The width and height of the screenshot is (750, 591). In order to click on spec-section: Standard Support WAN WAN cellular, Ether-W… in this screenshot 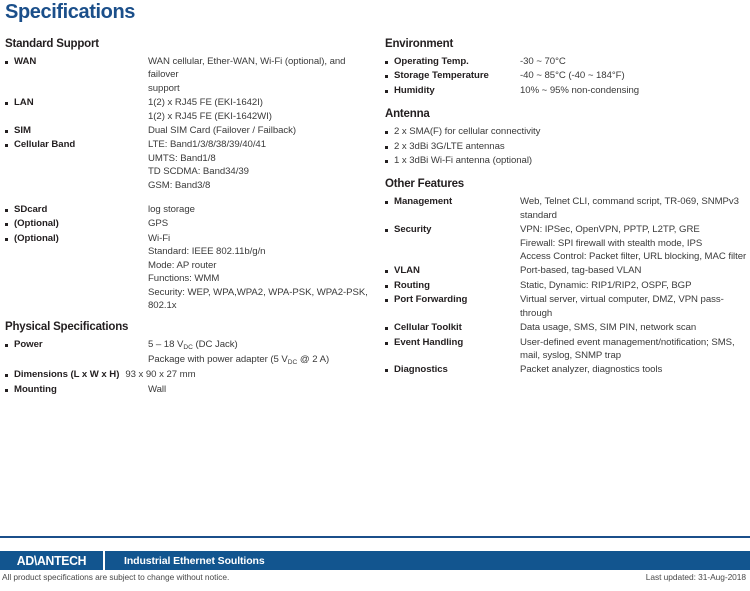, I will do `click(191, 115)`.